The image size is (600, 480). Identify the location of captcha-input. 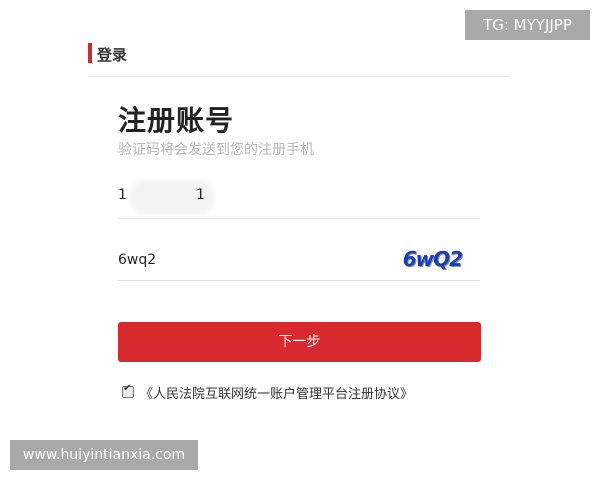
(238, 260).